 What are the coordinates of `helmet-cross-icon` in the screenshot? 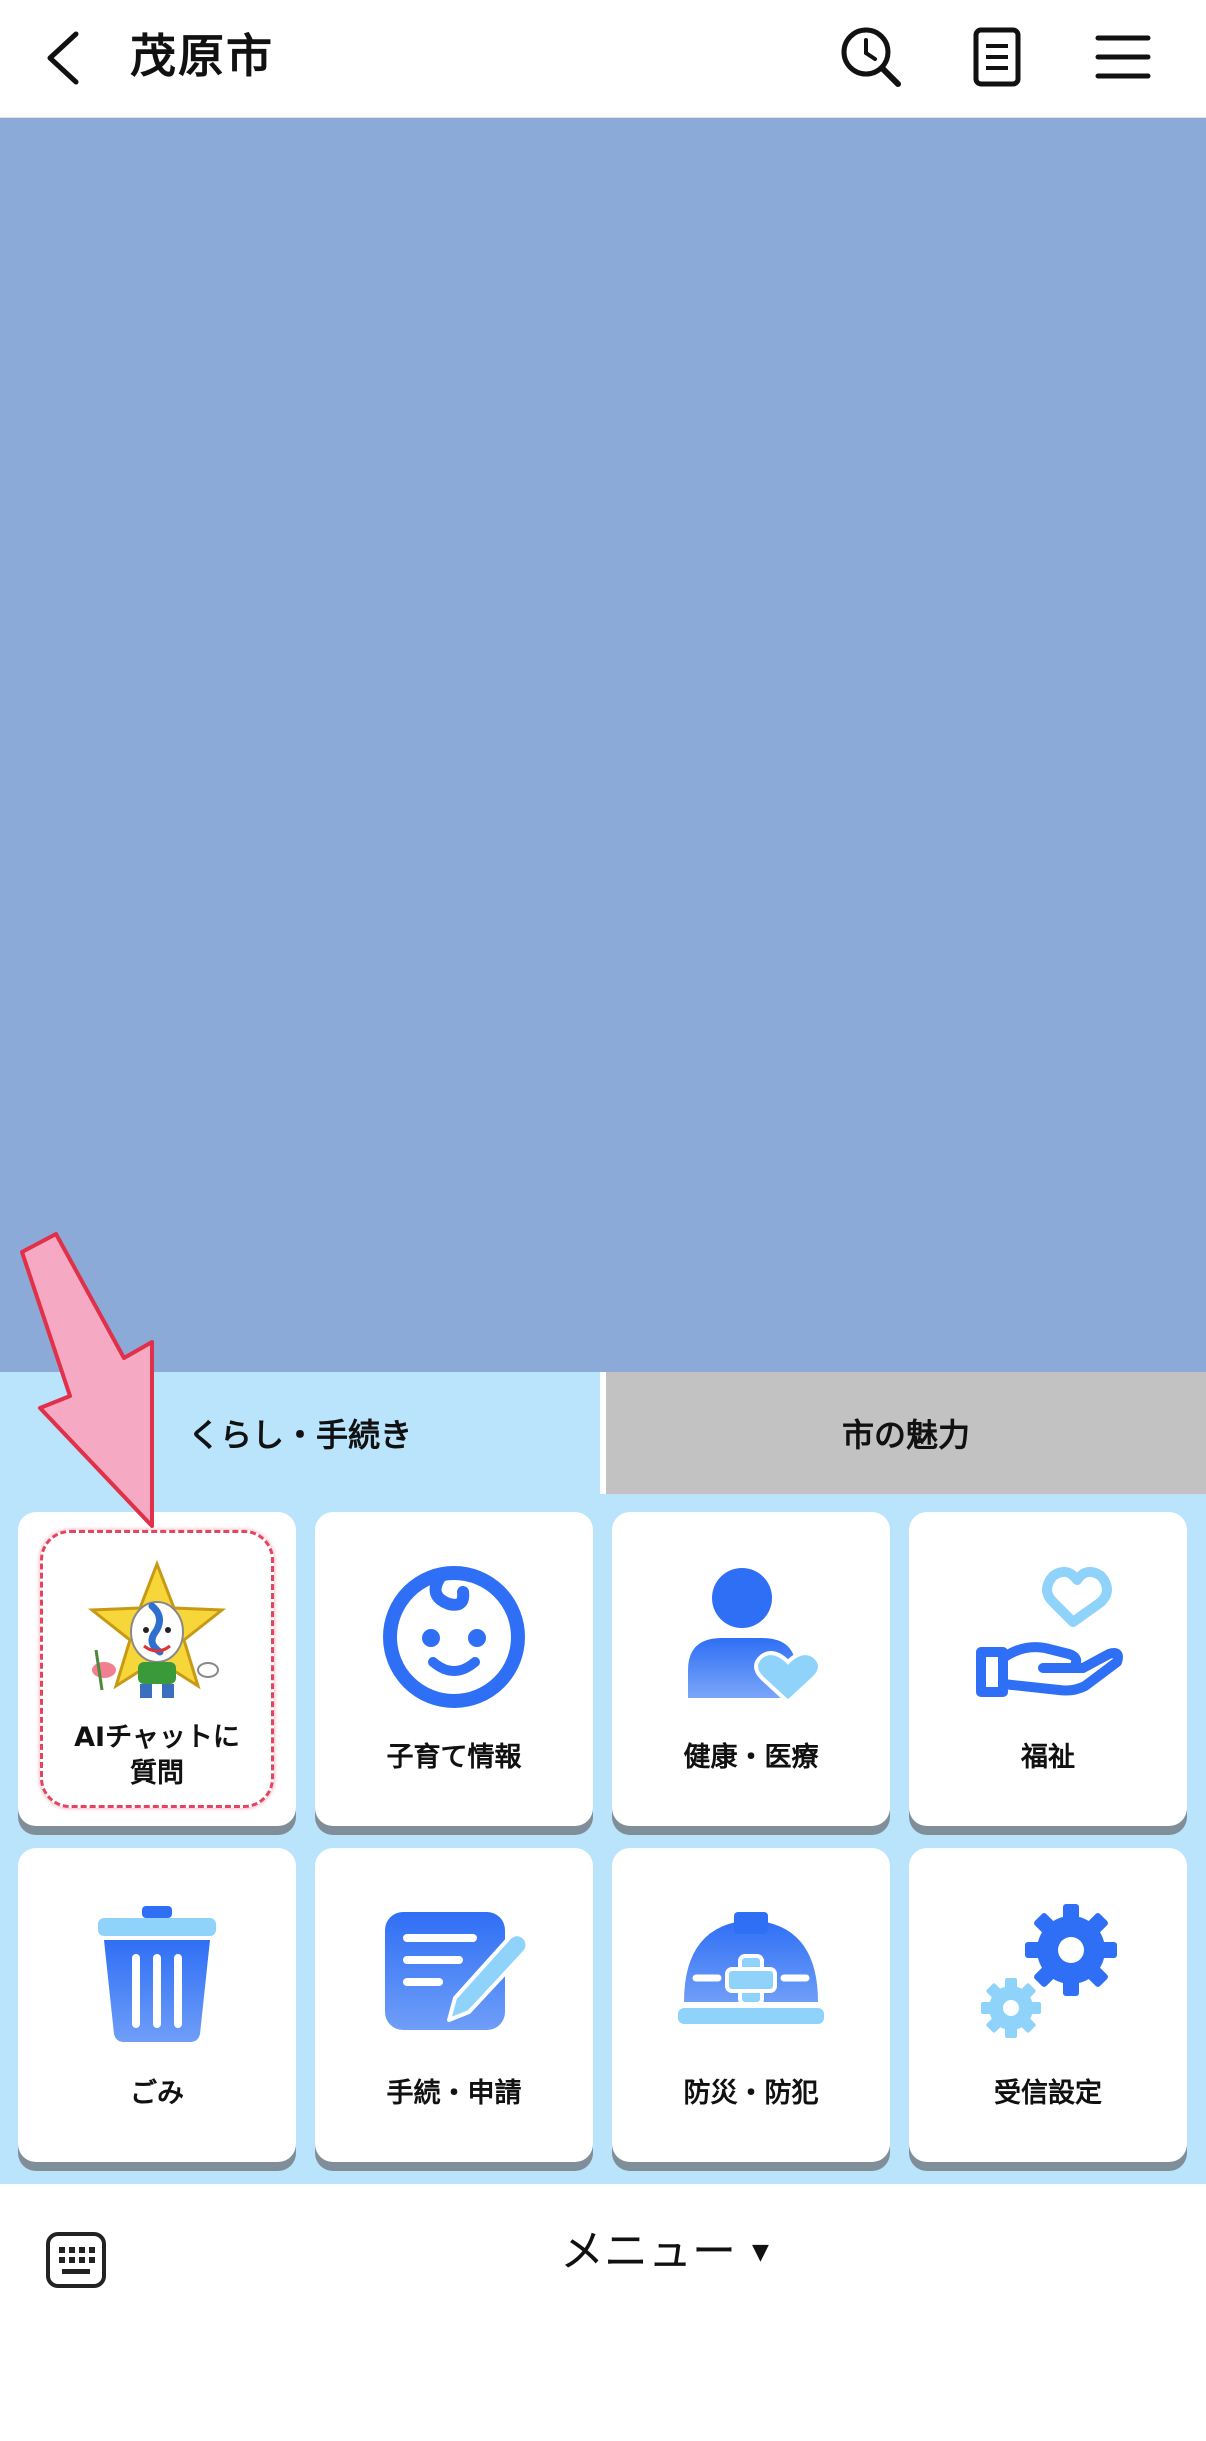 It's located at (751, 1968).